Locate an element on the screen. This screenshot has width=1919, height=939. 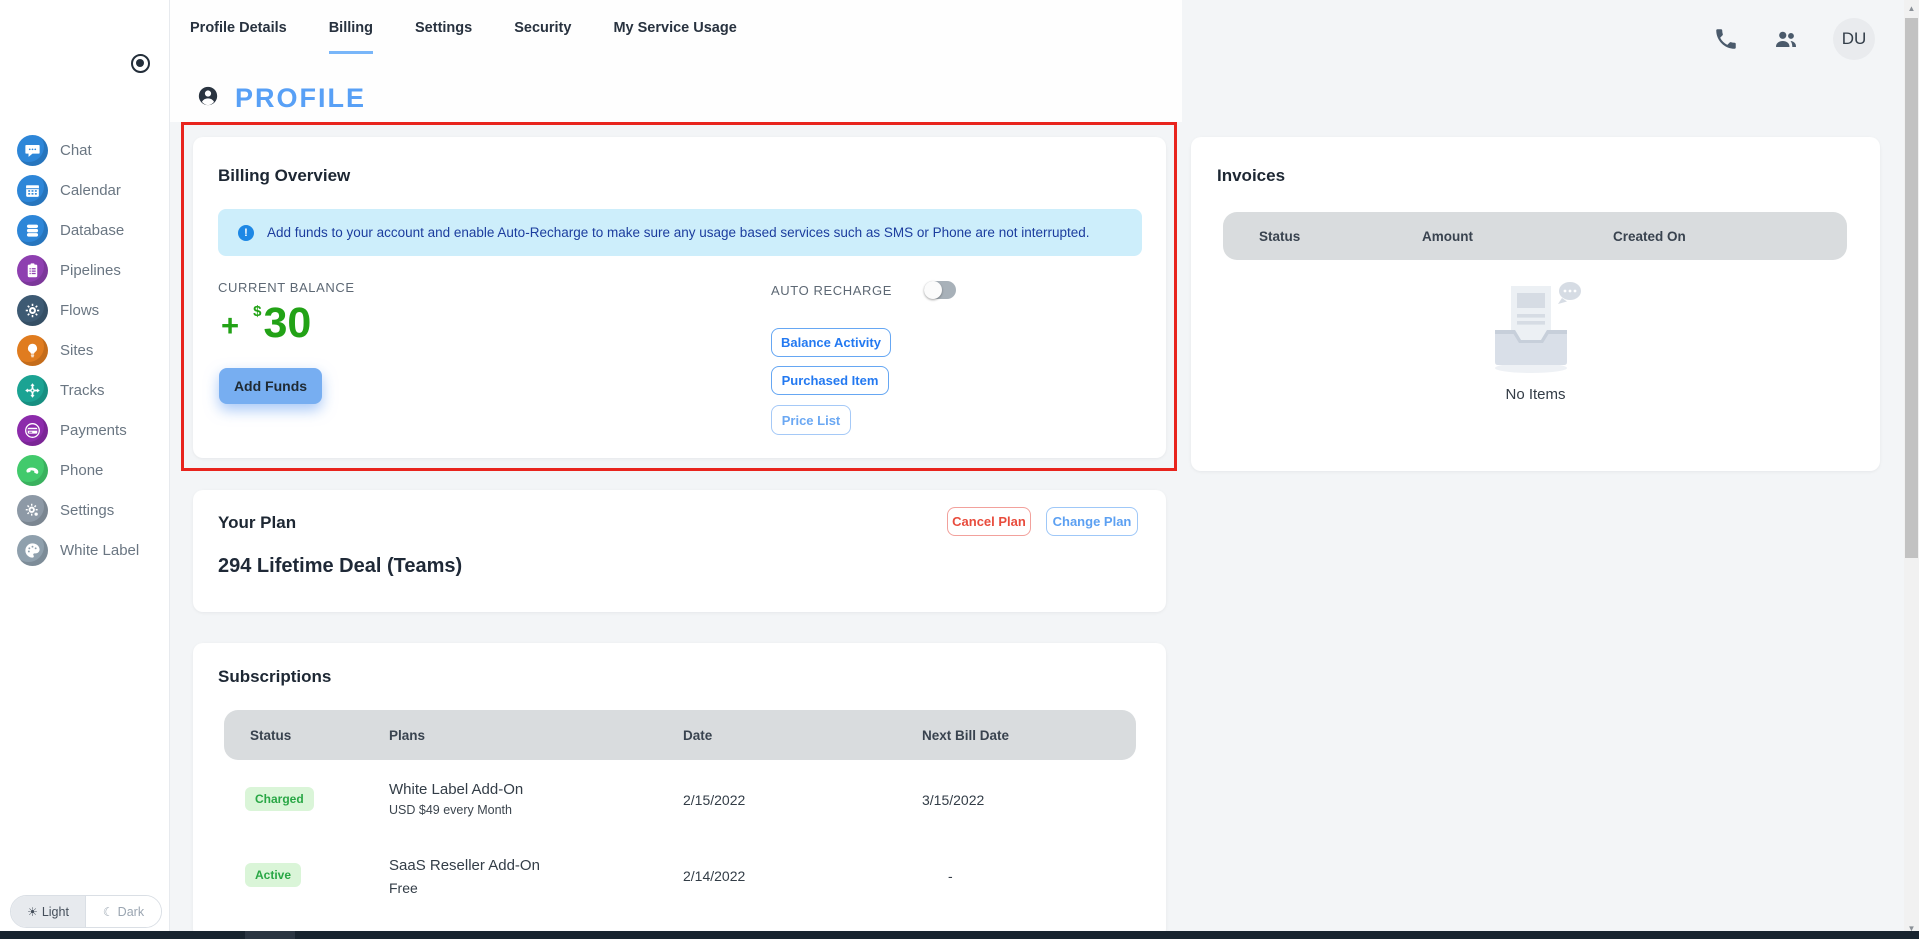
chat-icon is located at coordinates (32, 150).